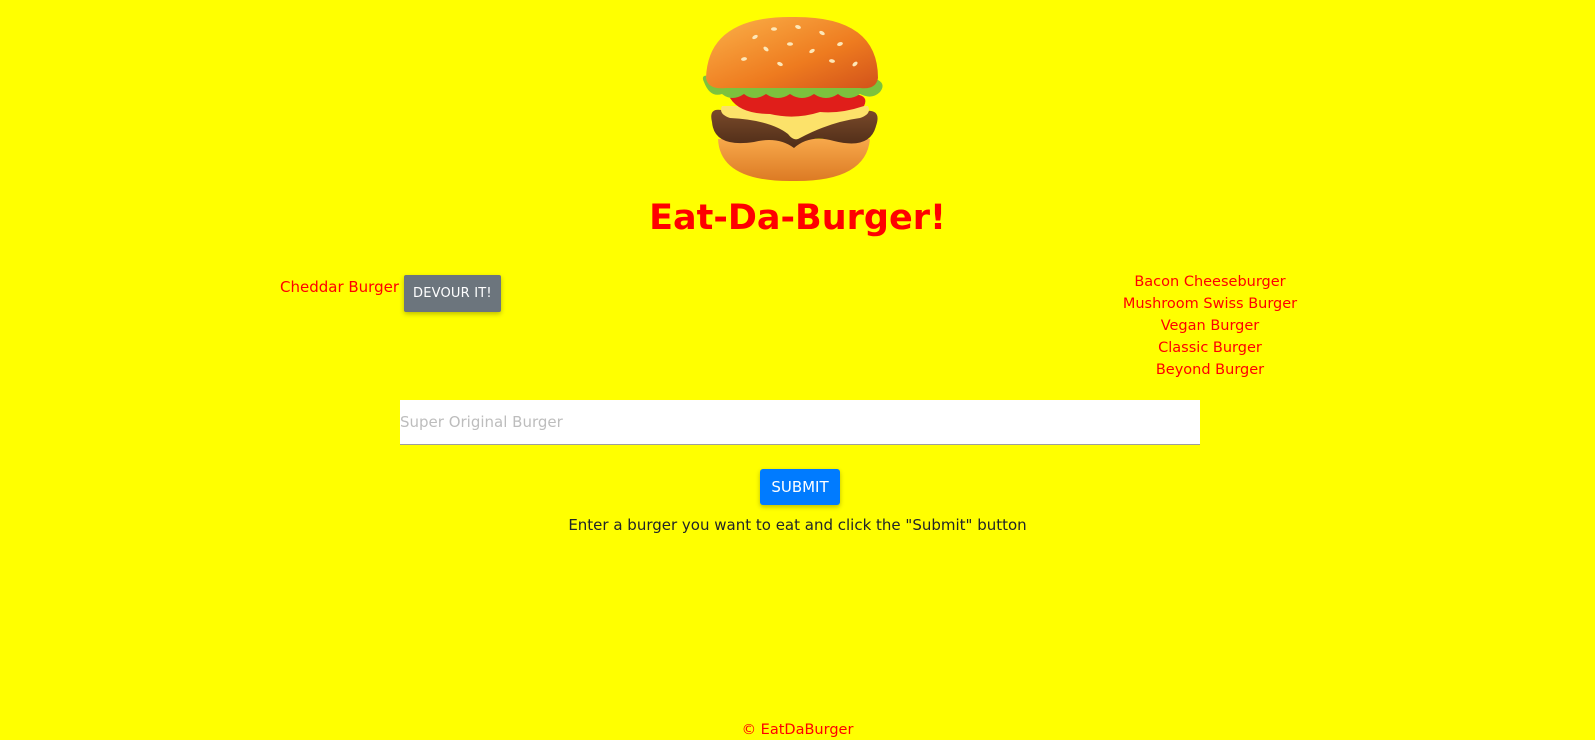 Image resolution: width=1595 pixels, height=740 pixels. Describe the element at coordinates (792, 99) in the screenshot. I see `hamburger-icon` at that location.